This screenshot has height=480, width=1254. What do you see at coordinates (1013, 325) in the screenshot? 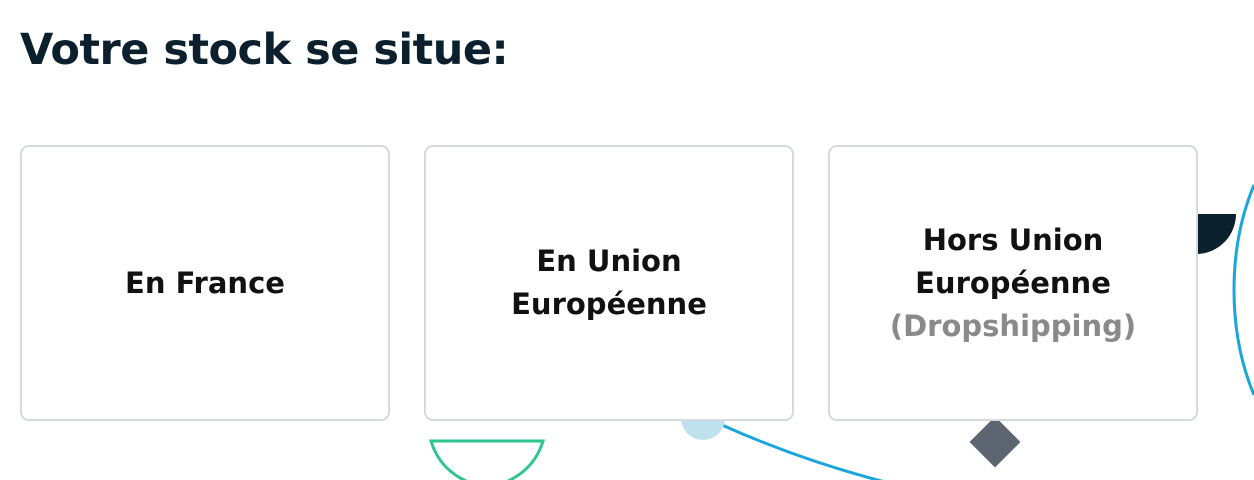
I see `option-note: (Dropshipping)` at bounding box center [1013, 325].